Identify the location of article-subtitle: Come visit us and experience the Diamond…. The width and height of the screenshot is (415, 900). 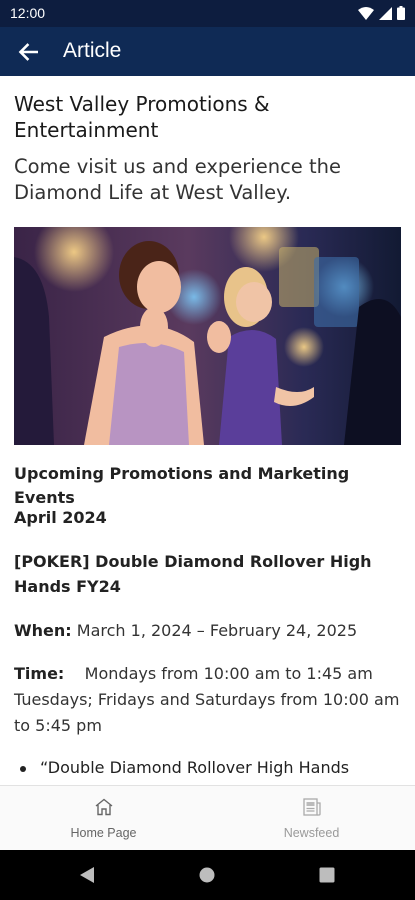
(177, 179).